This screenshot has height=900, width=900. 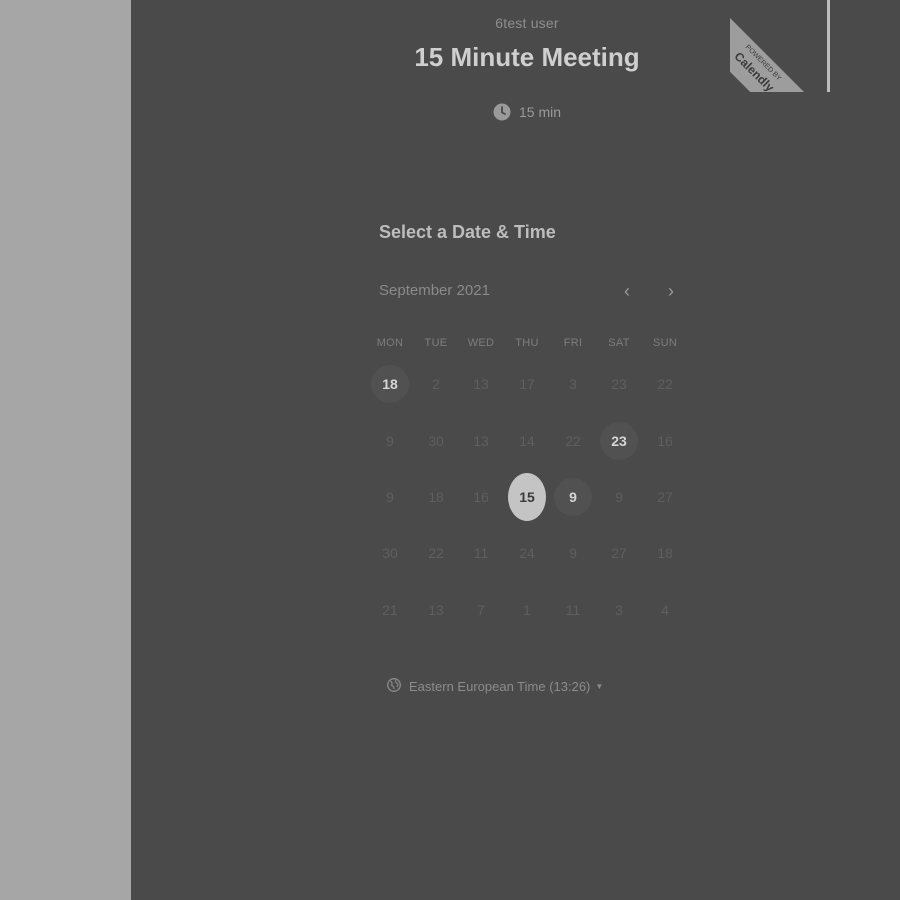 What do you see at coordinates (665, 343) in the screenshot?
I see `weekday-label: SUN` at bounding box center [665, 343].